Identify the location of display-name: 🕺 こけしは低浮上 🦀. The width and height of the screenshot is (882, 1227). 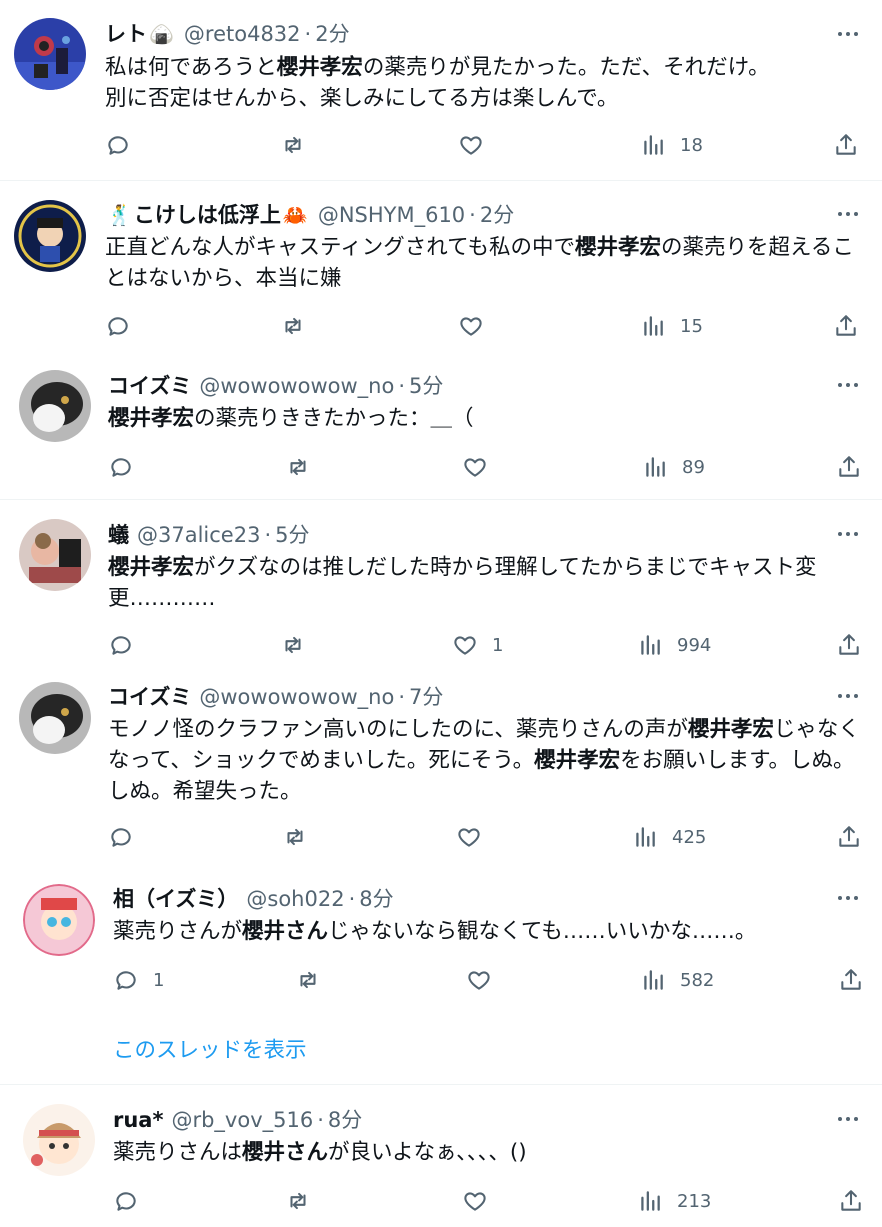
(207, 215).